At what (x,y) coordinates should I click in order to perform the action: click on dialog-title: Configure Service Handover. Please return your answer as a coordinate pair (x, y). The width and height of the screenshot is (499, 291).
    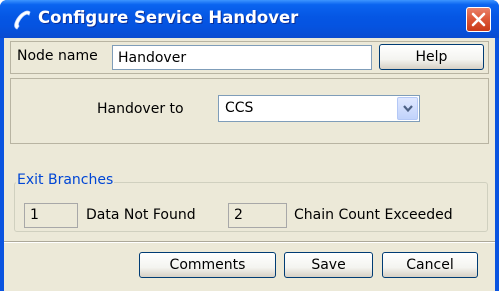
    Looking at the image, I should click on (168, 17).